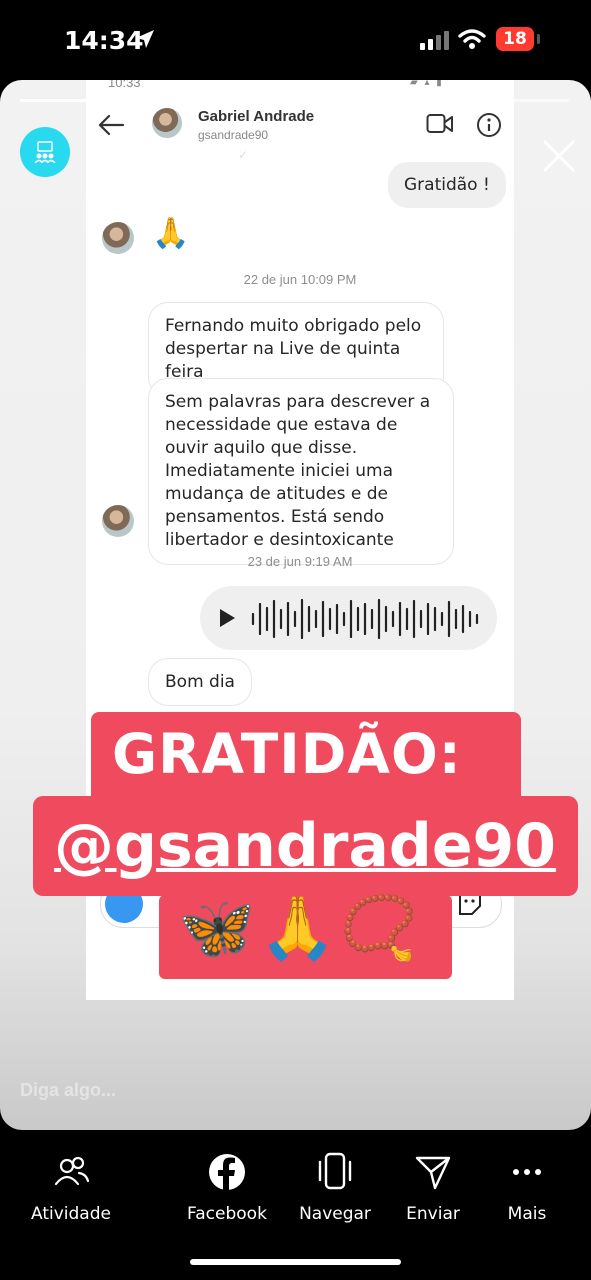 The width and height of the screenshot is (591, 1280). Describe the element at coordinates (300, 561) in the screenshot. I see `message-timestamp: 23 de jun 9:19 AM` at that location.